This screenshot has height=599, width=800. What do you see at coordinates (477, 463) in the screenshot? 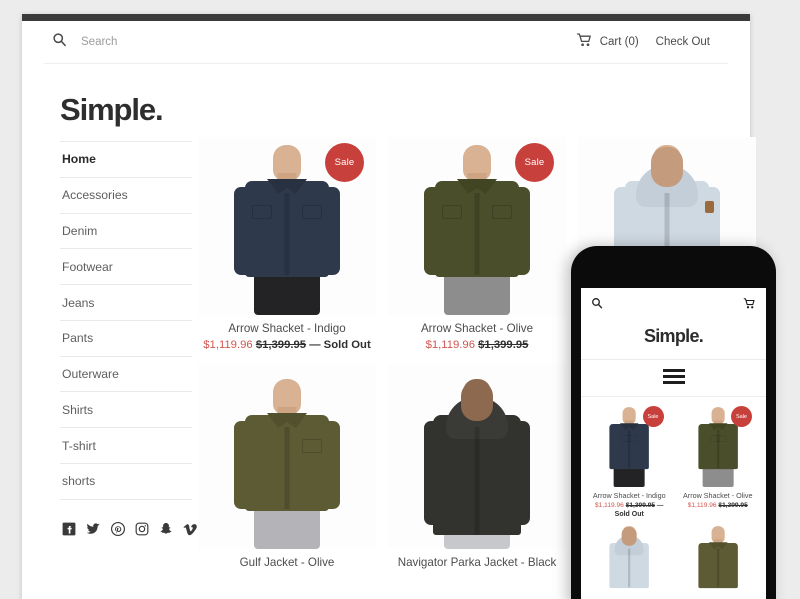
I see `garment-figure-navigator-parka` at bounding box center [477, 463].